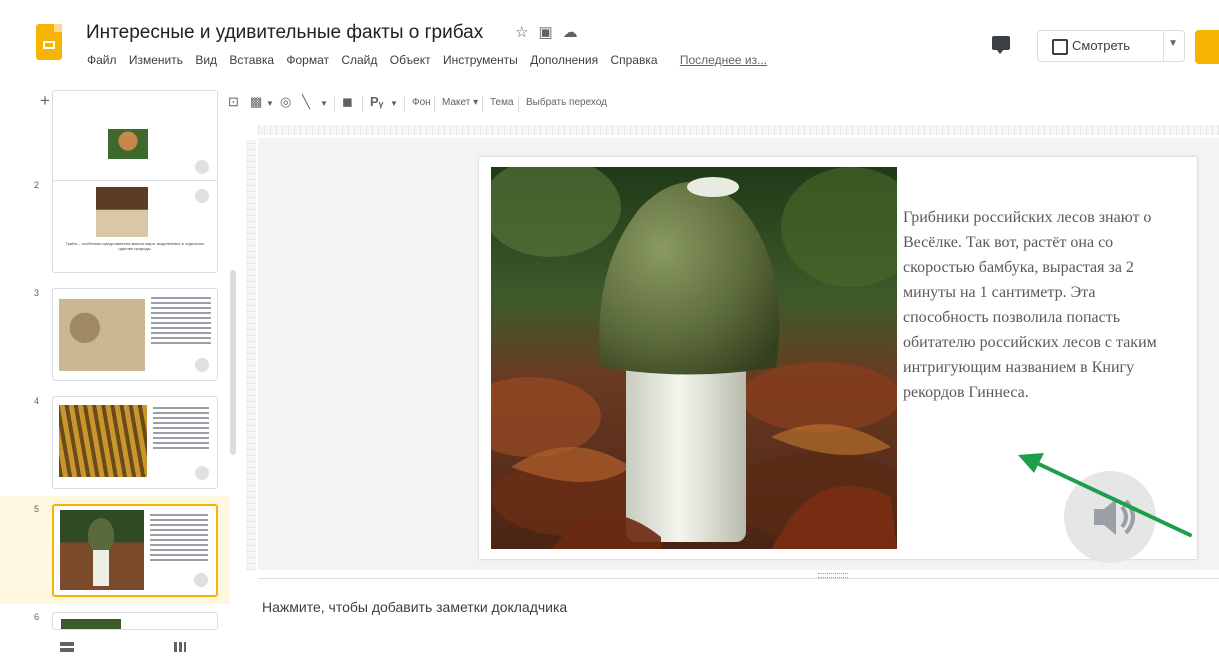 This screenshot has height=664, width=1219. Describe the element at coordinates (410, 60) in the screenshot. I see `menu-object: Объект` at that location.